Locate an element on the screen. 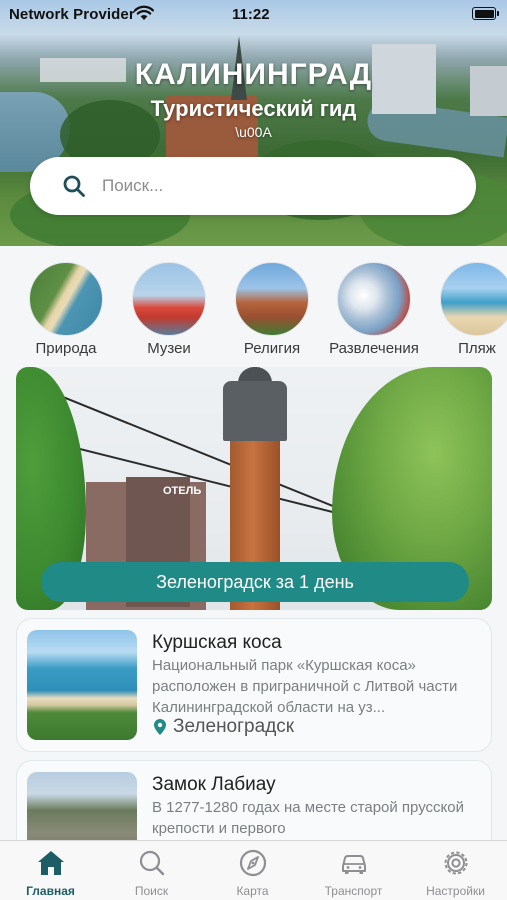 The image size is (507, 900). place-photo is located at coordinates (82, 685).